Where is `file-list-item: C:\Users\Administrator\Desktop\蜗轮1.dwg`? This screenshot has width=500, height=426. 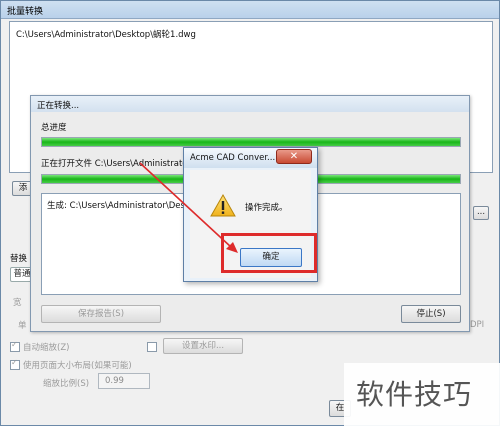 file-list-item: C:\Users\Administrator\Desktop\蜗轮1.dwg is located at coordinates (106, 34).